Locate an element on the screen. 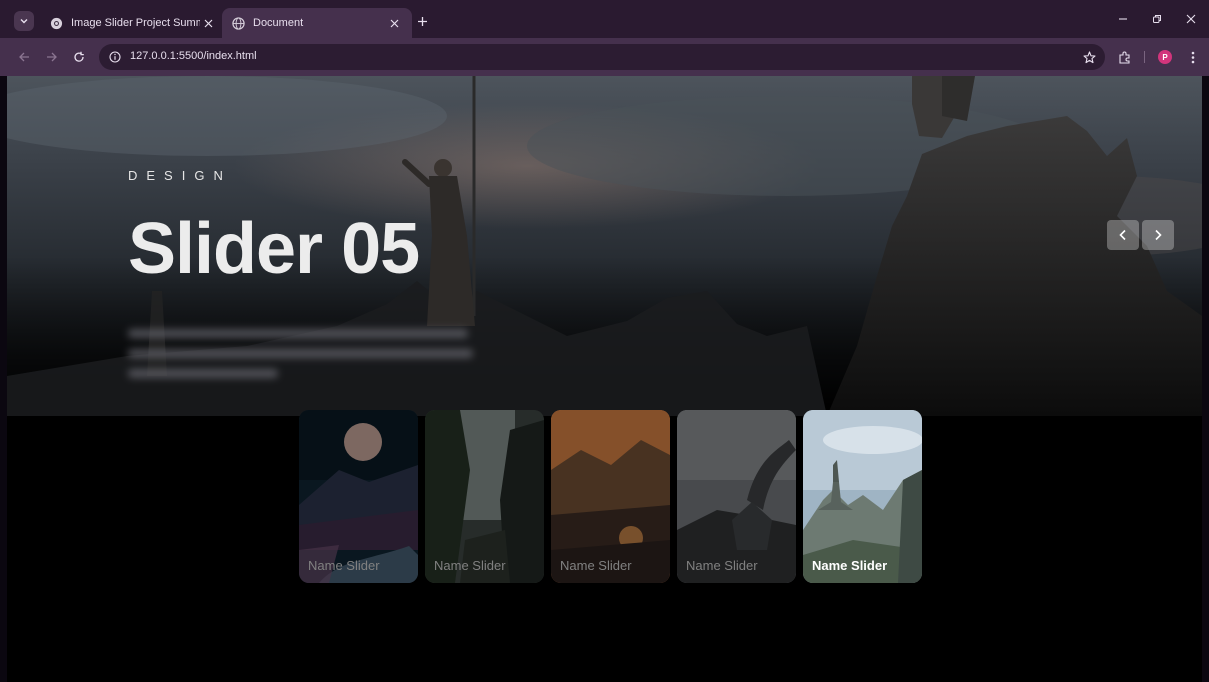  globe-icon is located at coordinates (238, 23).